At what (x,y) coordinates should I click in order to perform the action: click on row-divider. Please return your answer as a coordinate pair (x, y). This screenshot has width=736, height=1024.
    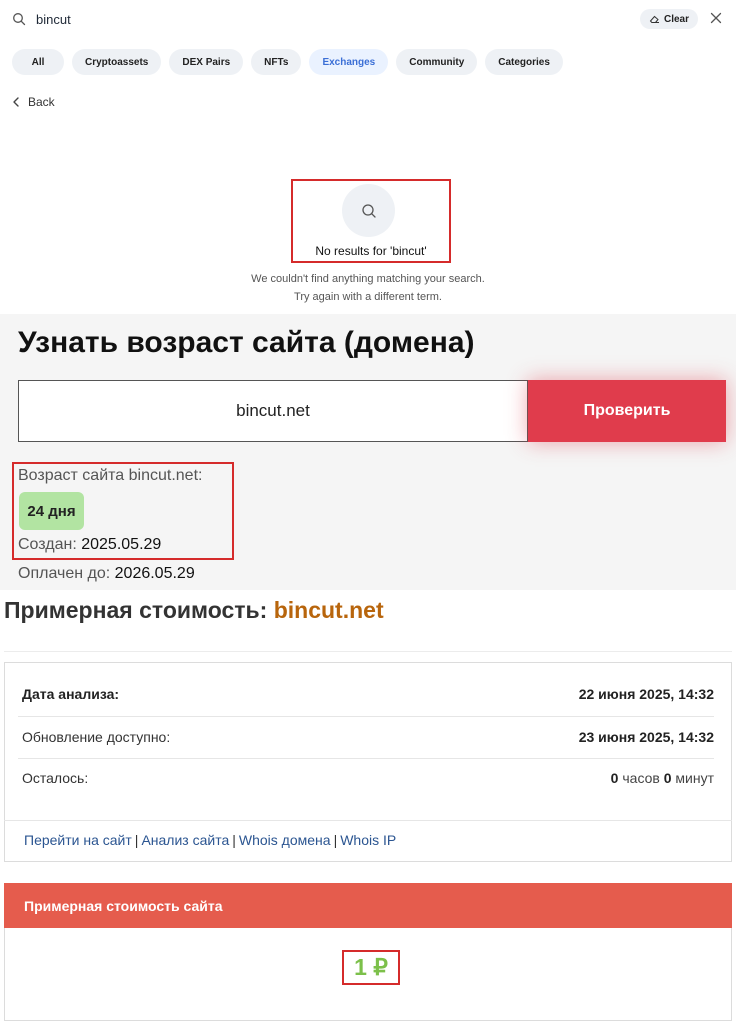
    Looking at the image, I should click on (368, 820).